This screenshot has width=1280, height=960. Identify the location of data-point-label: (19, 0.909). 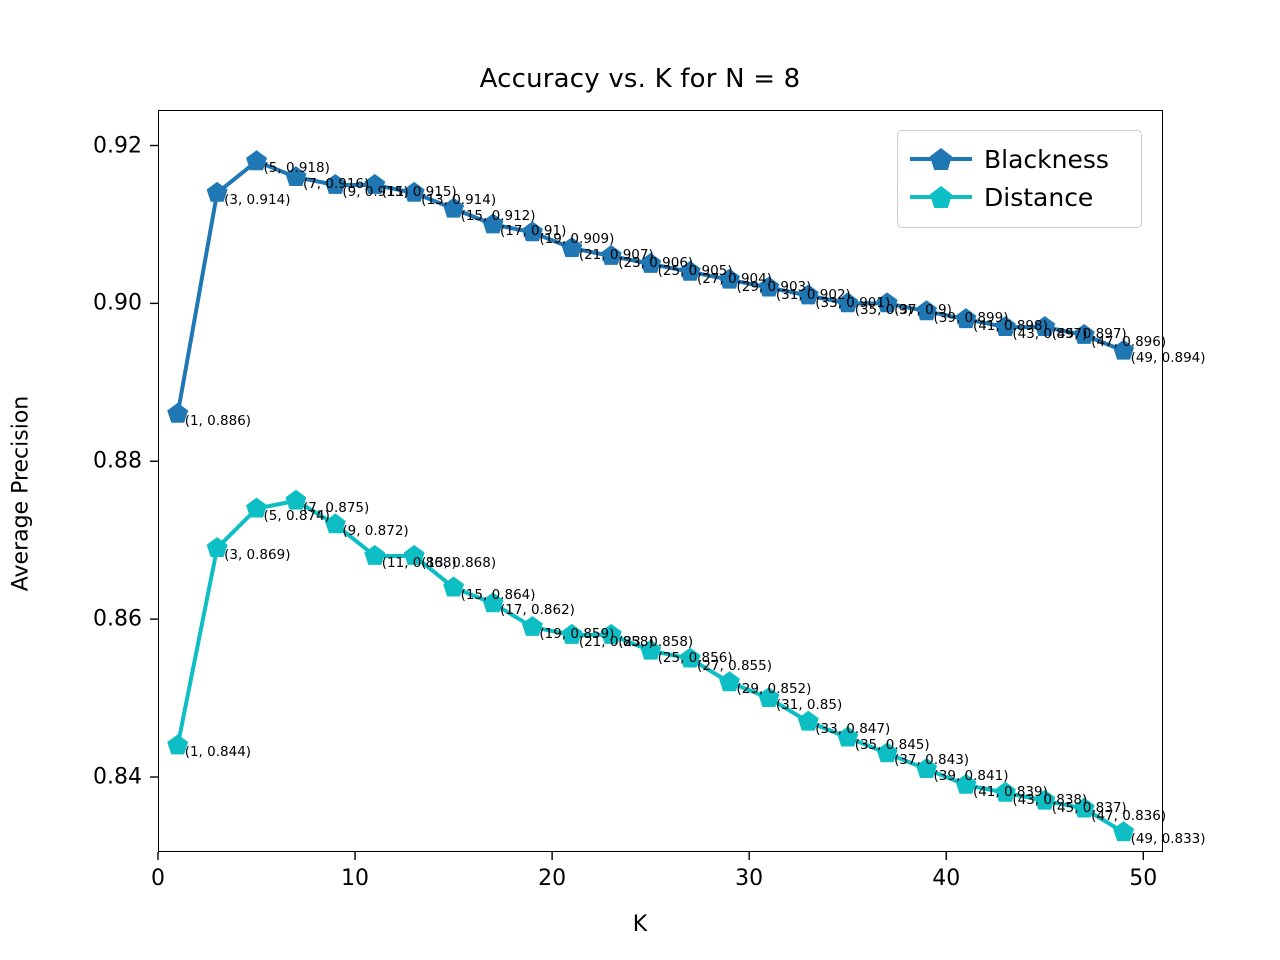
(577, 239).